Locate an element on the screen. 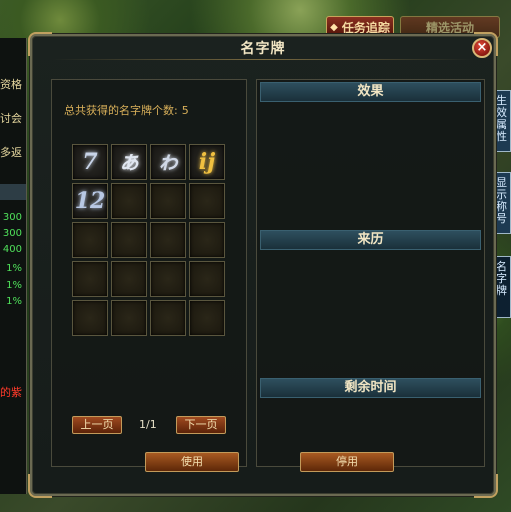 The width and height of the screenshot is (511, 512). name-card-icon: ぁ is located at coordinates (128, 162).